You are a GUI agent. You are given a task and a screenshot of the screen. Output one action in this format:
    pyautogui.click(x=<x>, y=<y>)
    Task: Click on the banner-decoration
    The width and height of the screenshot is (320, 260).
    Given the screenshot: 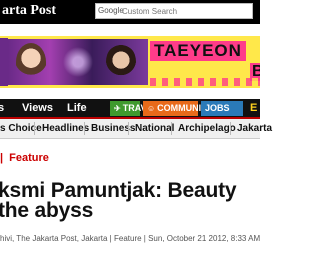 What is the action you would take?
    pyautogui.click(x=78, y=62)
    